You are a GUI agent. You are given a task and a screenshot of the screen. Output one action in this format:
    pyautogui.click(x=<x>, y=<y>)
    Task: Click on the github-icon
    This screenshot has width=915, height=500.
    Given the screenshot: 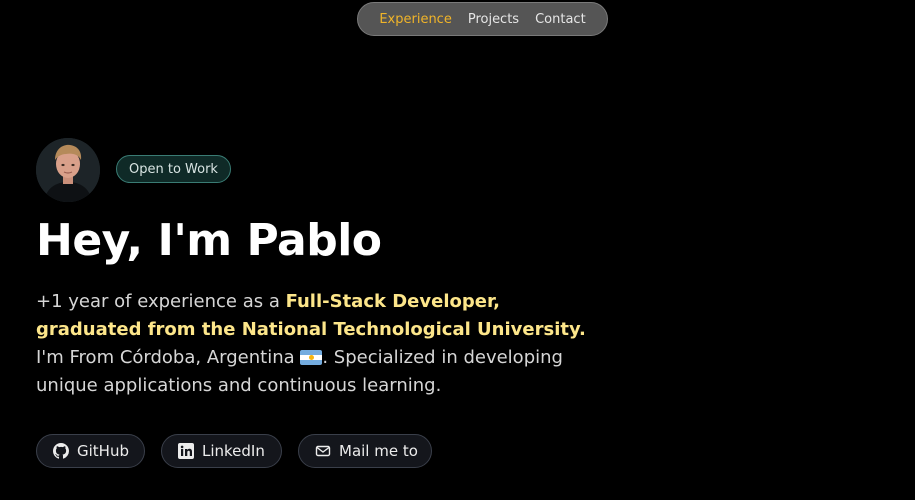 What is the action you would take?
    pyautogui.click(x=61, y=451)
    